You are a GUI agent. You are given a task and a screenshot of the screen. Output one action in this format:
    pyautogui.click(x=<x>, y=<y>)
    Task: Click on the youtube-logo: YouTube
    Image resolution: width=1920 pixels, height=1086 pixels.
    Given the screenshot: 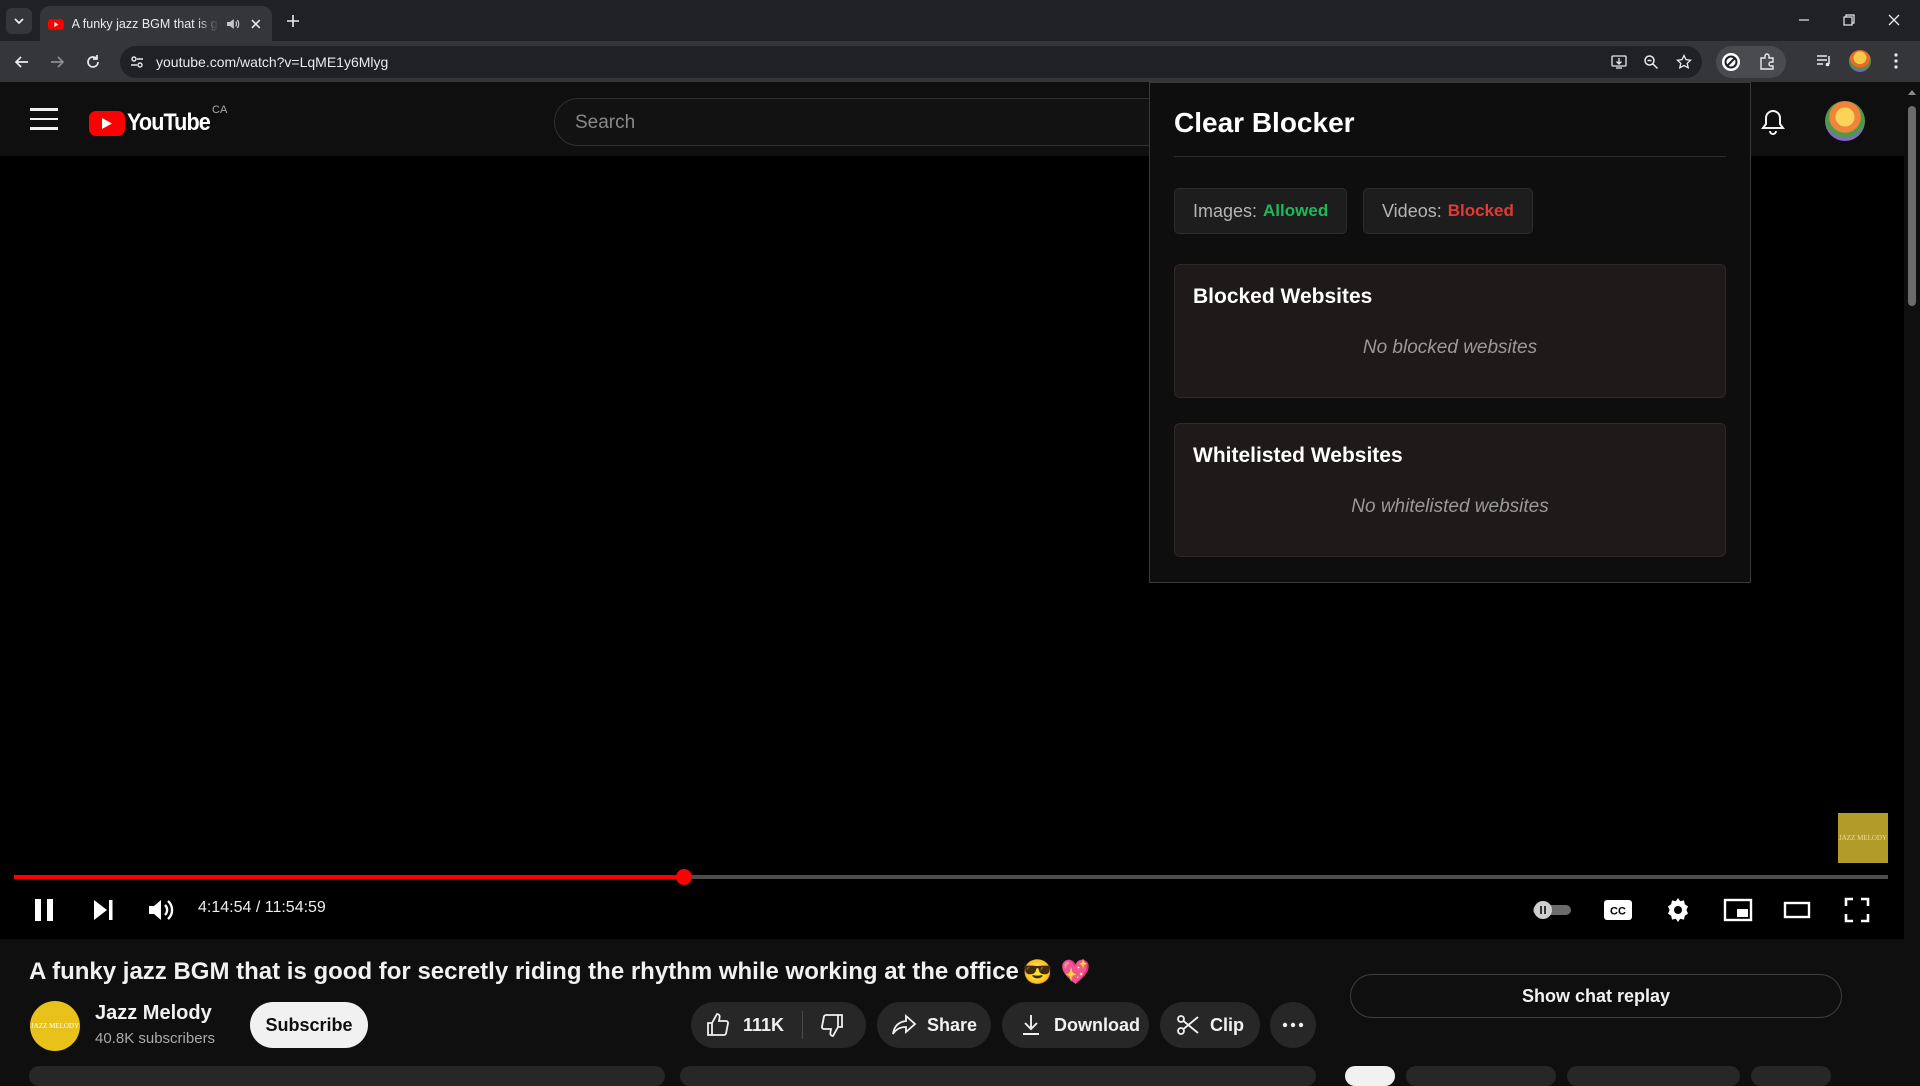 What is the action you would take?
    pyautogui.click(x=154, y=123)
    